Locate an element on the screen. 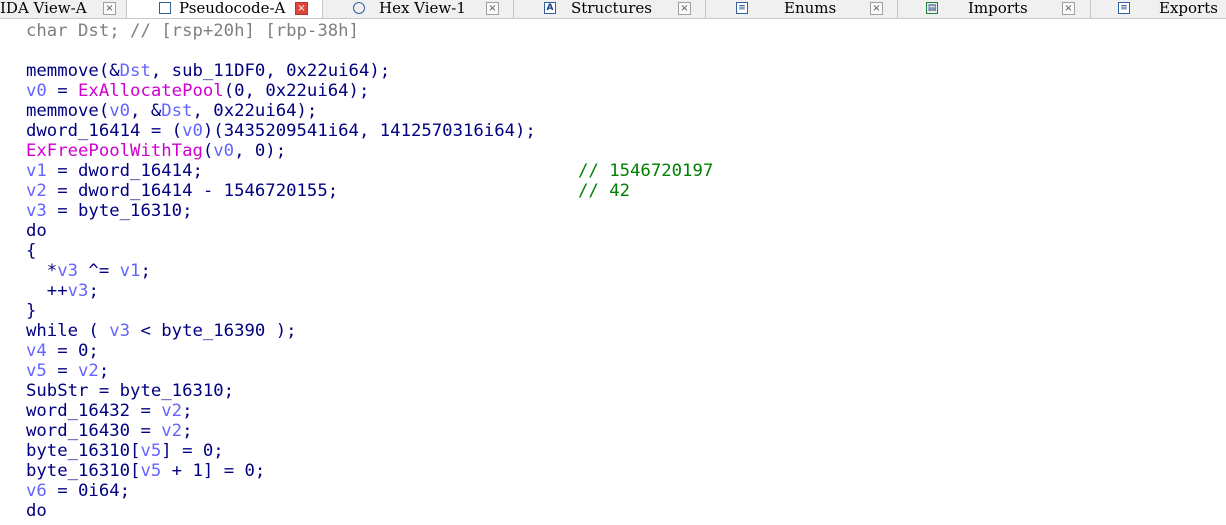 The width and height of the screenshot is (1226, 525). tab-enums: ≡ Enums × is located at coordinates (802, 9).